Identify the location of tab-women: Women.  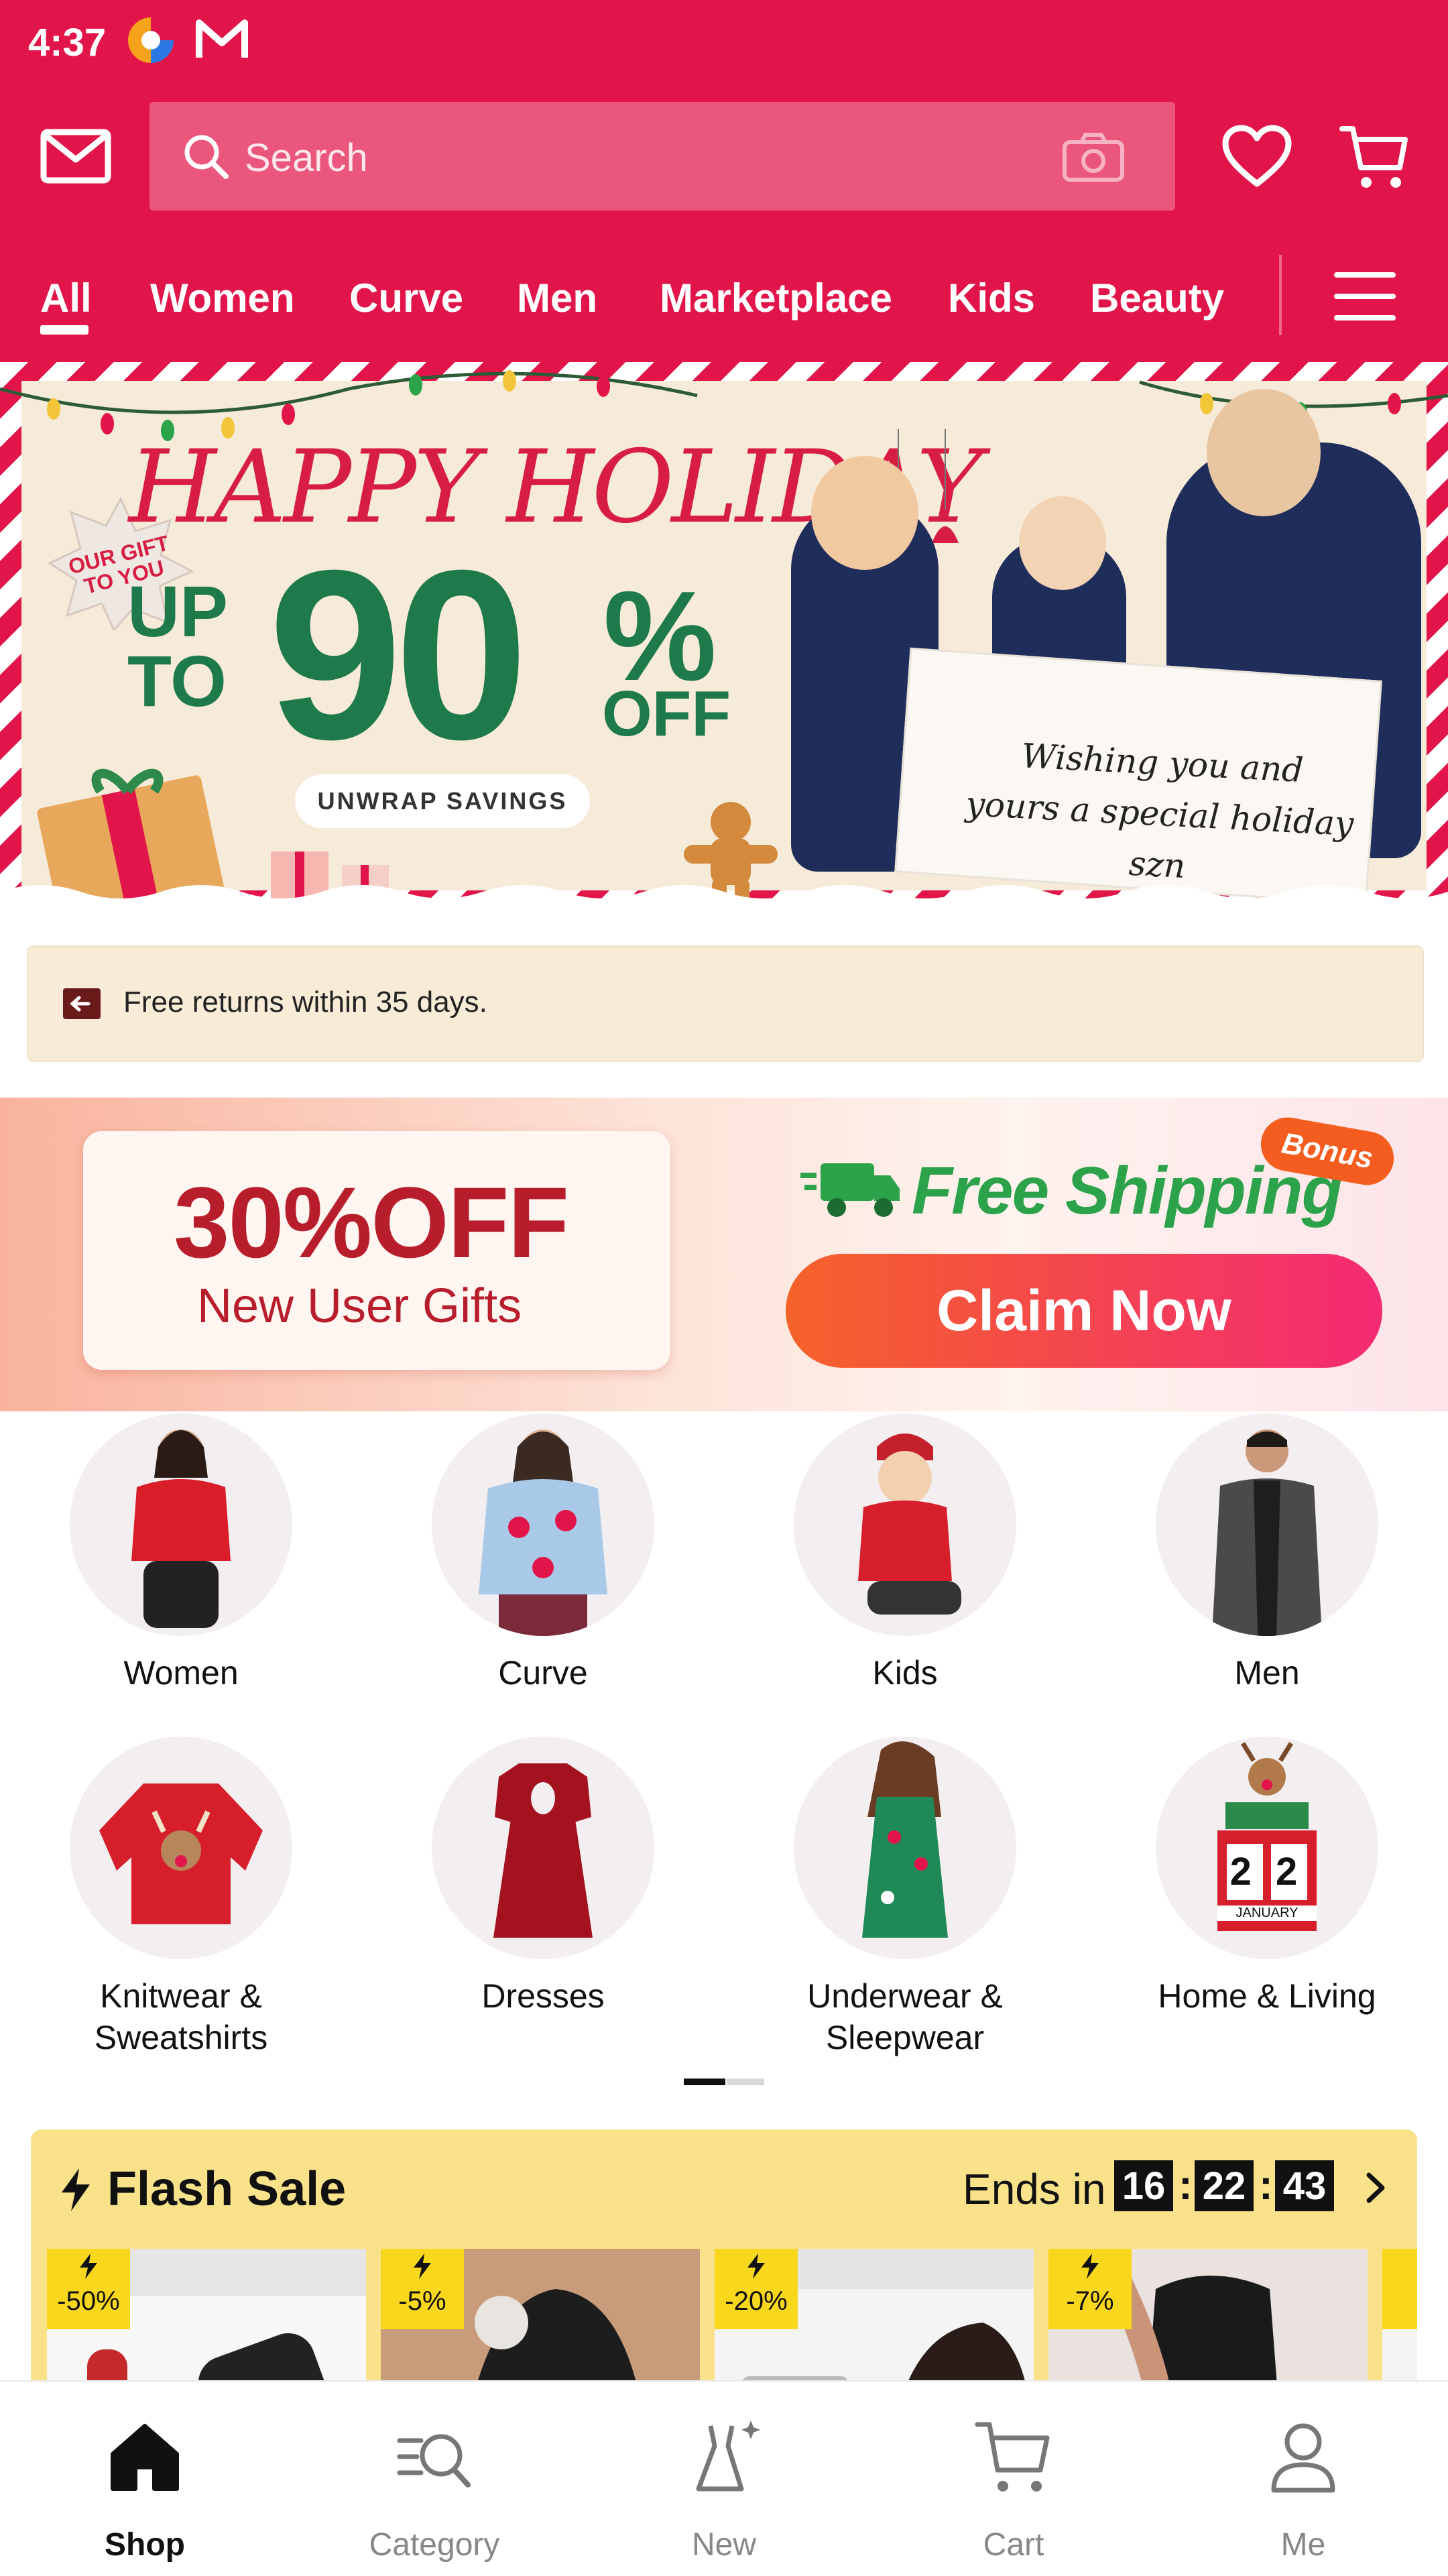
(222, 298).